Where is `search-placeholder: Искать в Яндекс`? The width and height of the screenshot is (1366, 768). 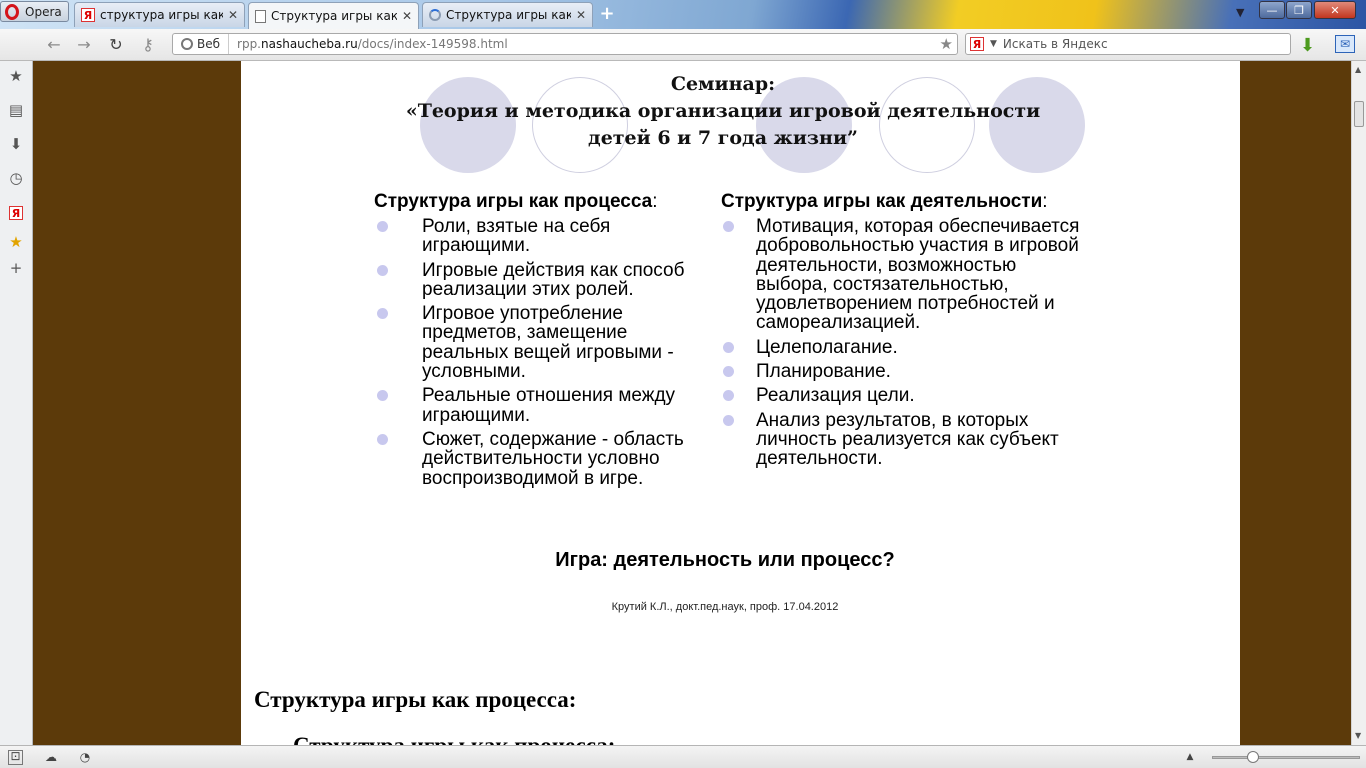
search-placeholder: Искать в Яндекс is located at coordinates (1055, 44).